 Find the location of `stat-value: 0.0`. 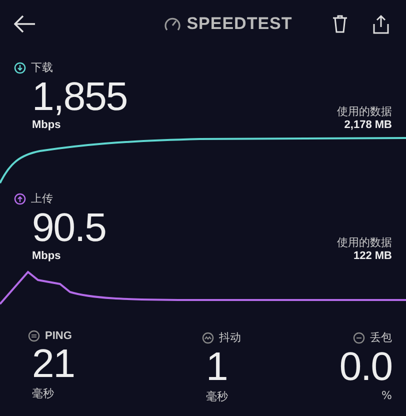

stat-value: 0.0 is located at coordinates (365, 367).